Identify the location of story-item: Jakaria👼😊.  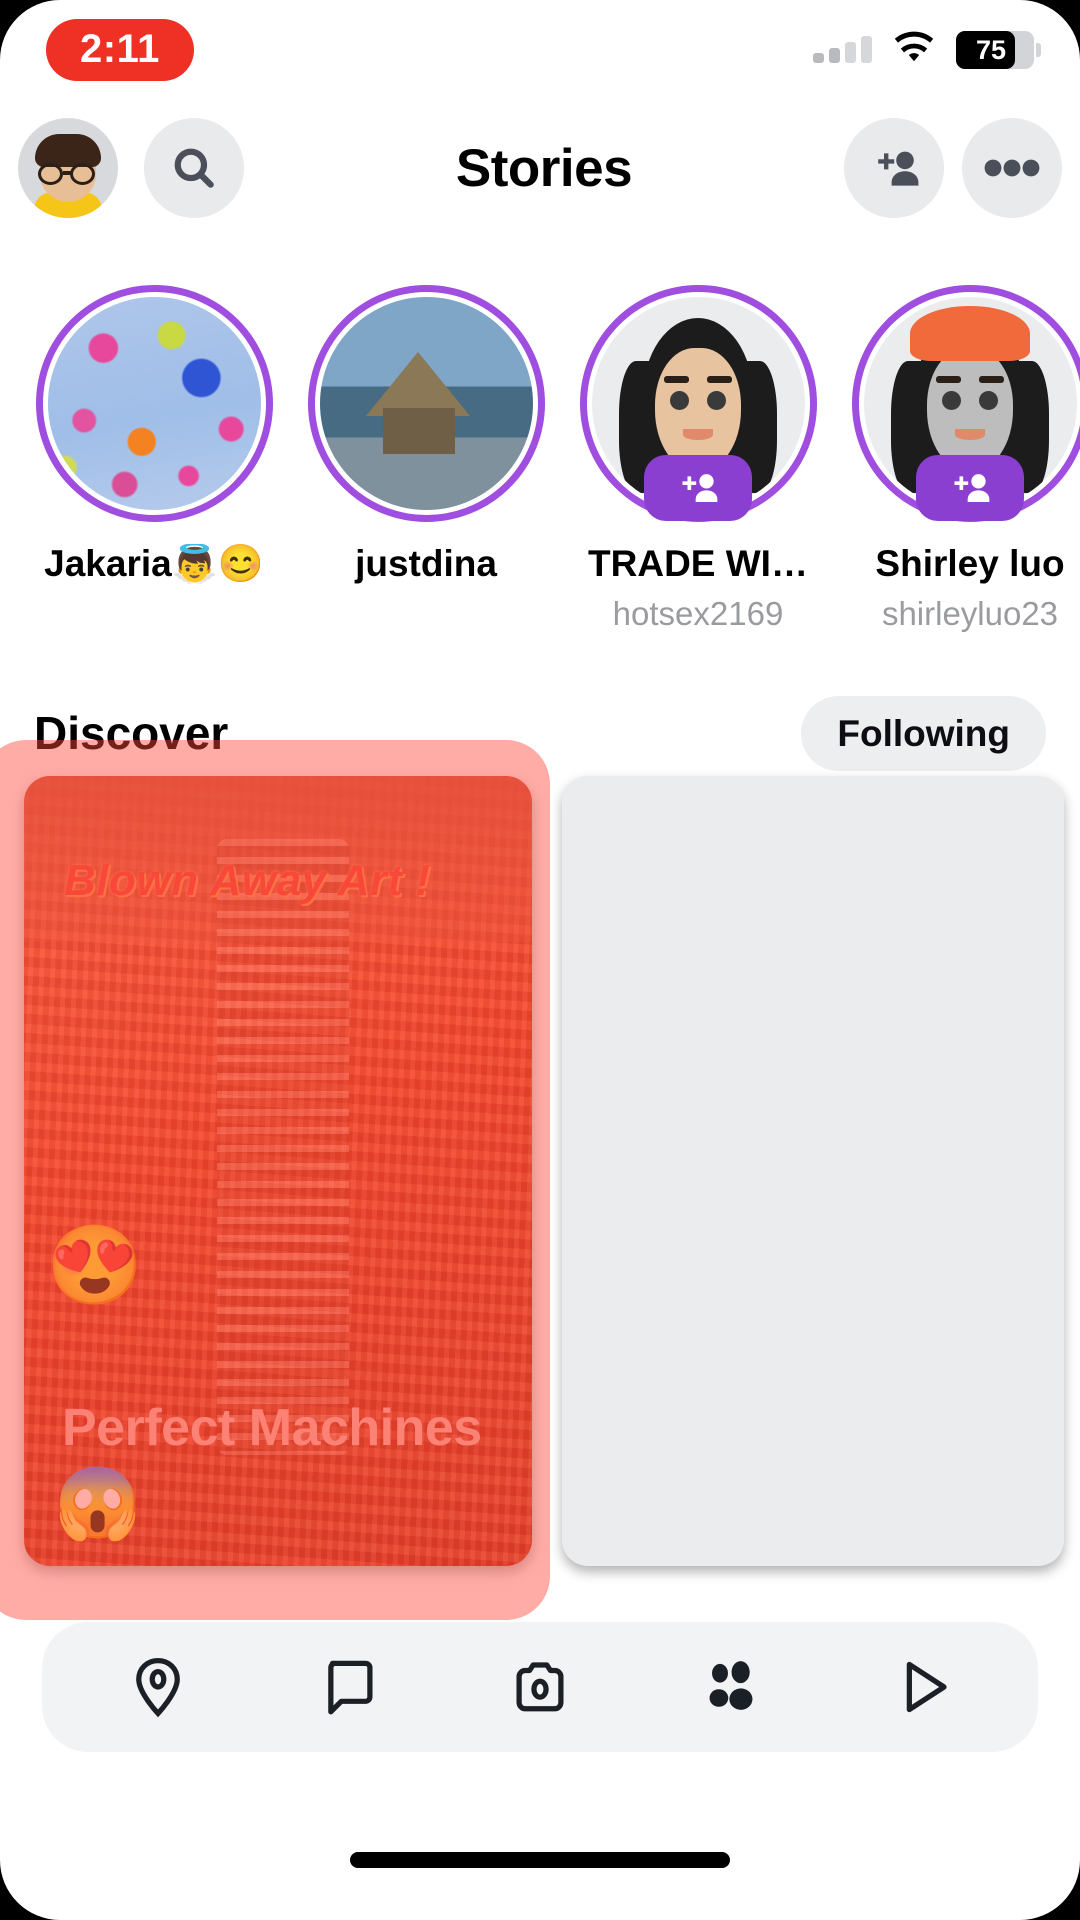
(154, 495).